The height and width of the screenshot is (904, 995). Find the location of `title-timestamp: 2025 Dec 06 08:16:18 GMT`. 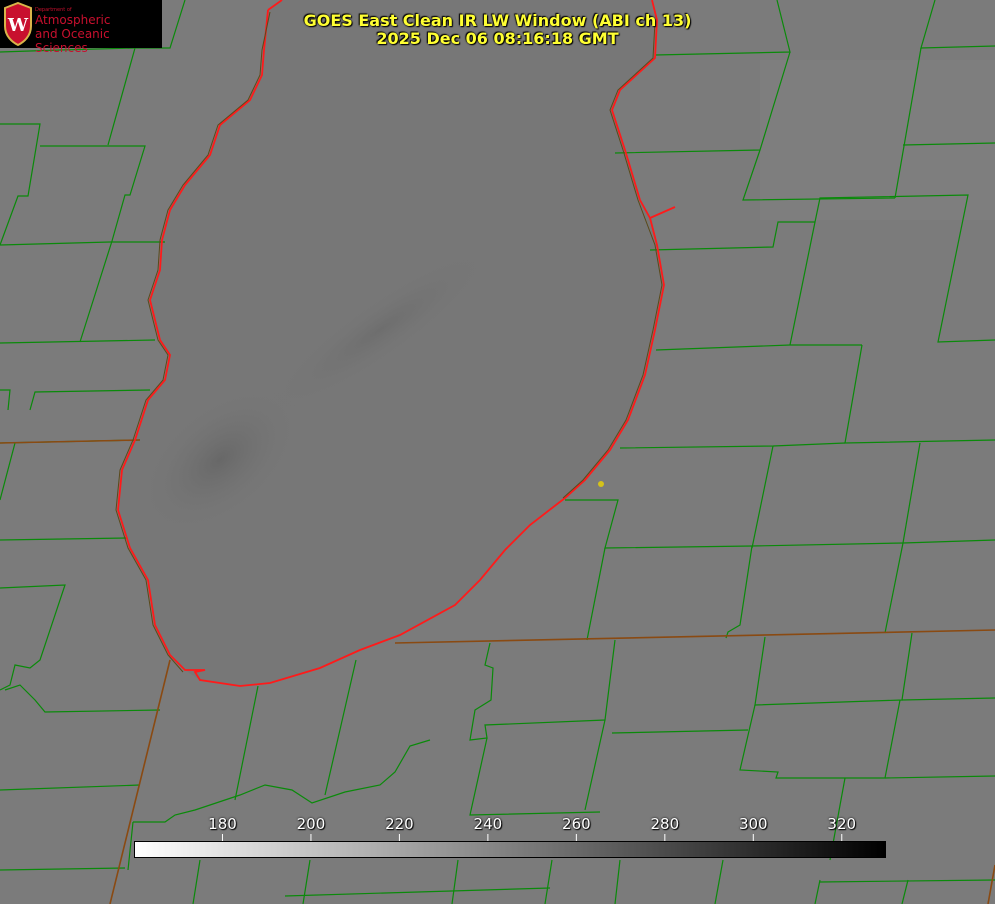

title-timestamp: 2025 Dec 06 08:16:18 GMT is located at coordinates (497, 38).